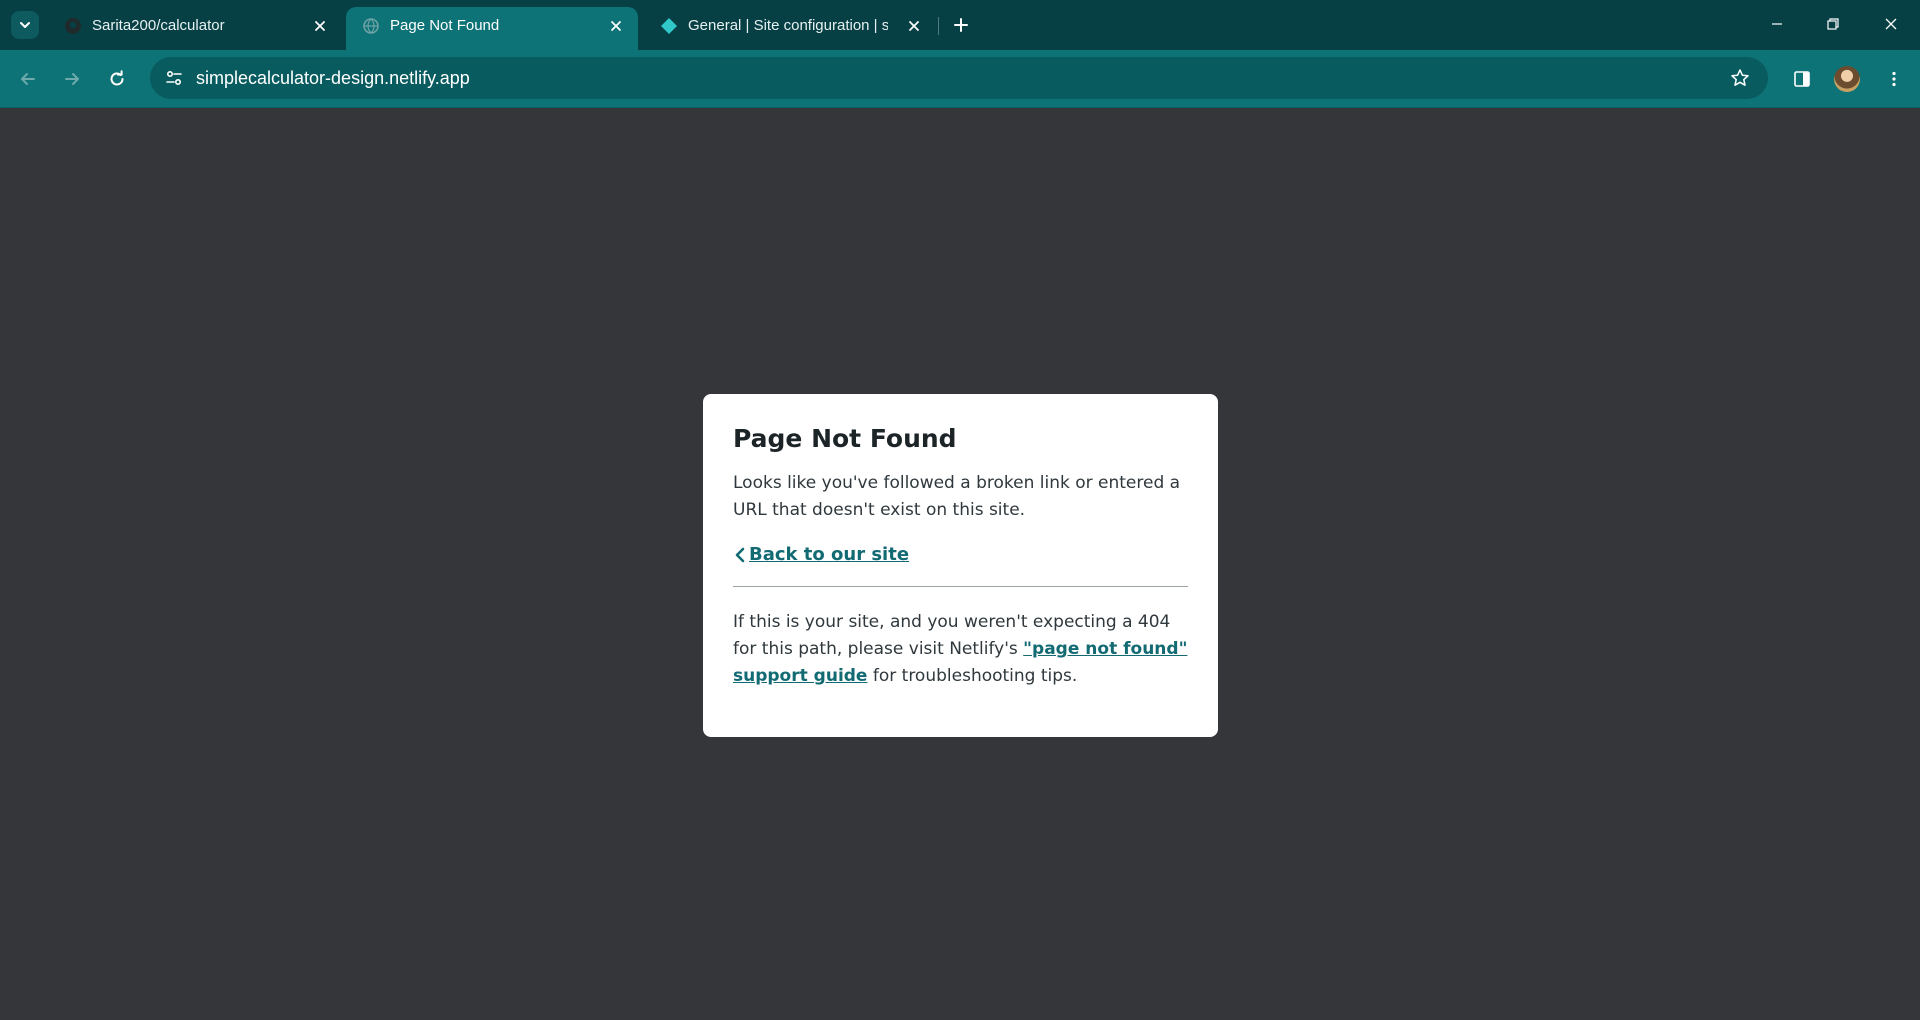 Image resolution: width=1920 pixels, height=1020 pixels. What do you see at coordinates (938, 26) in the screenshot?
I see `tab-separator` at bounding box center [938, 26].